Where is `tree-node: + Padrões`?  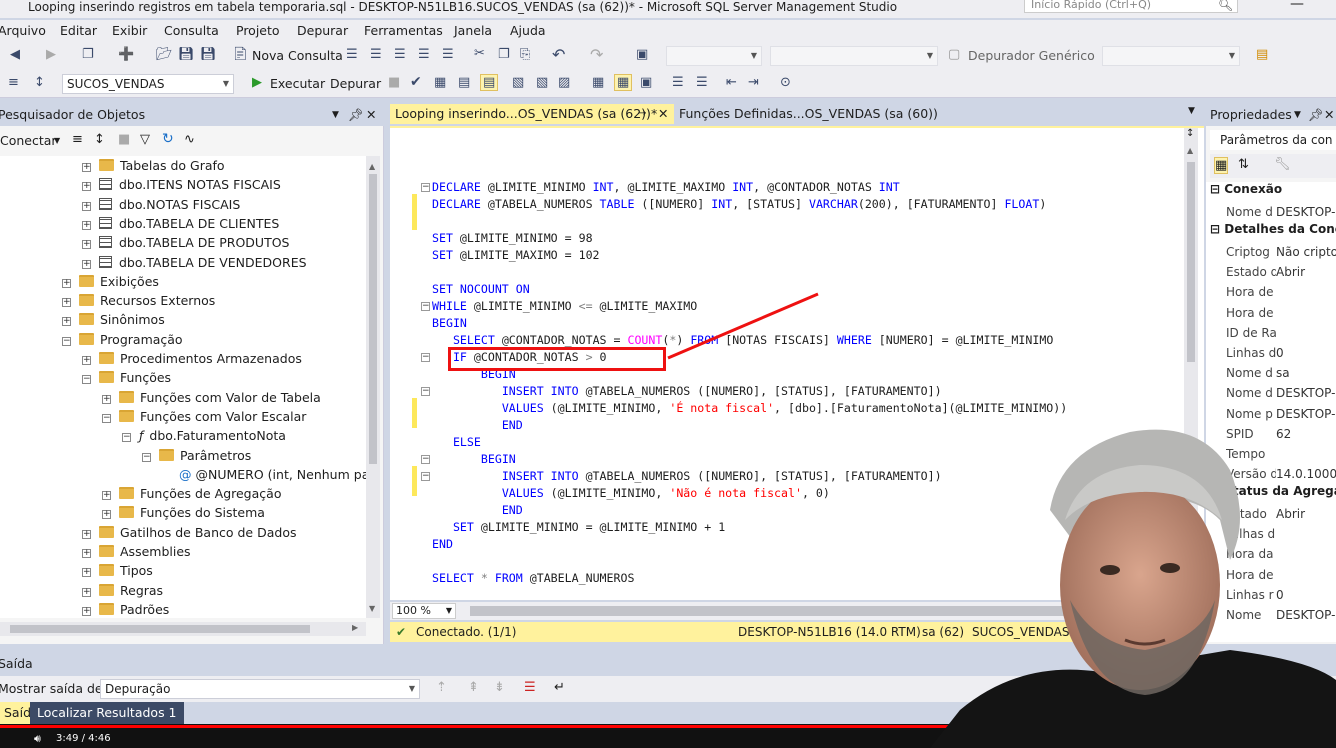
tree-node: + Padrões is located at coordinates (125, 609).